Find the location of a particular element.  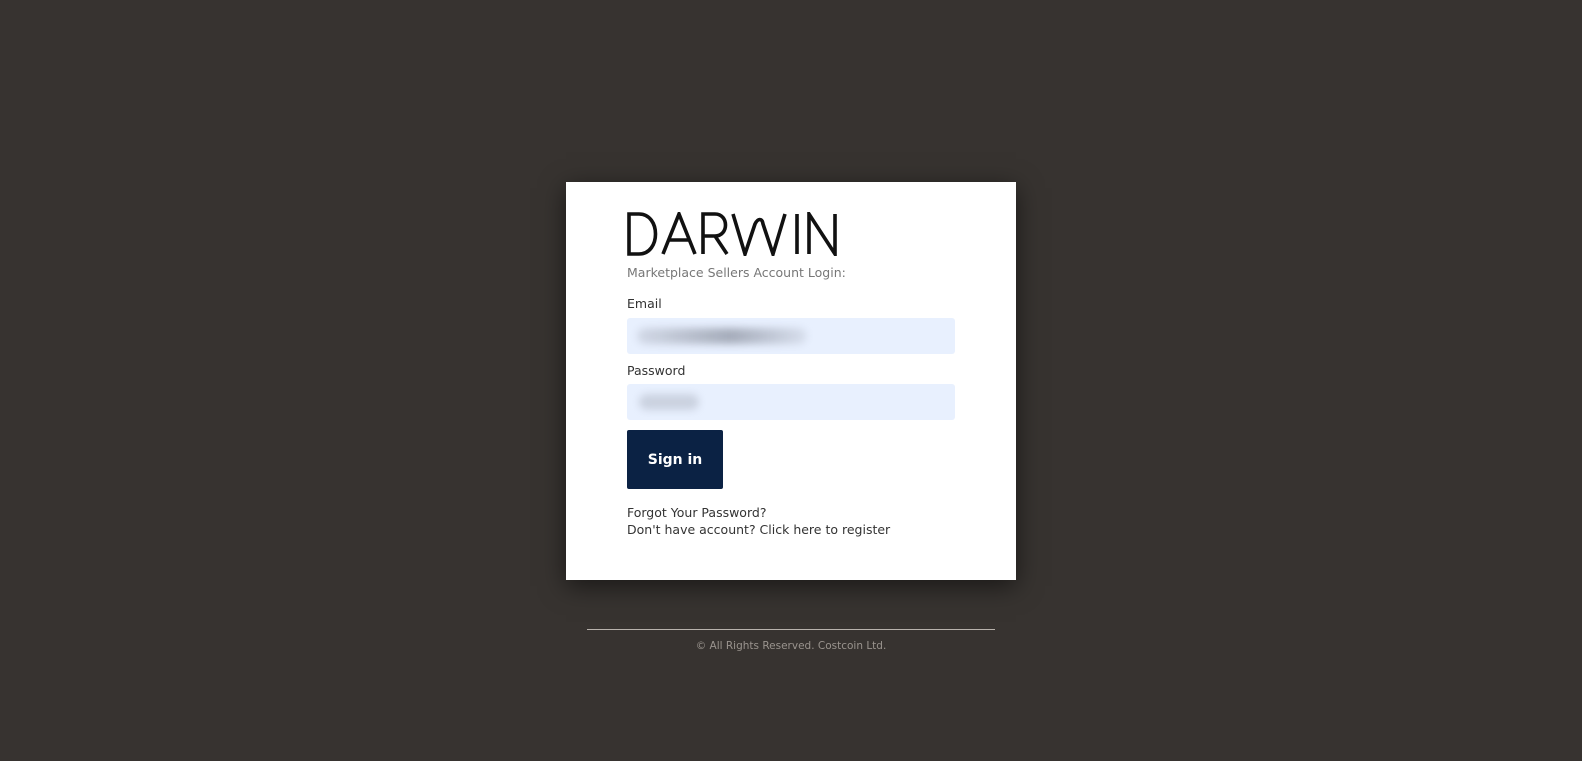

email-field is located at coordinates (791, 336).